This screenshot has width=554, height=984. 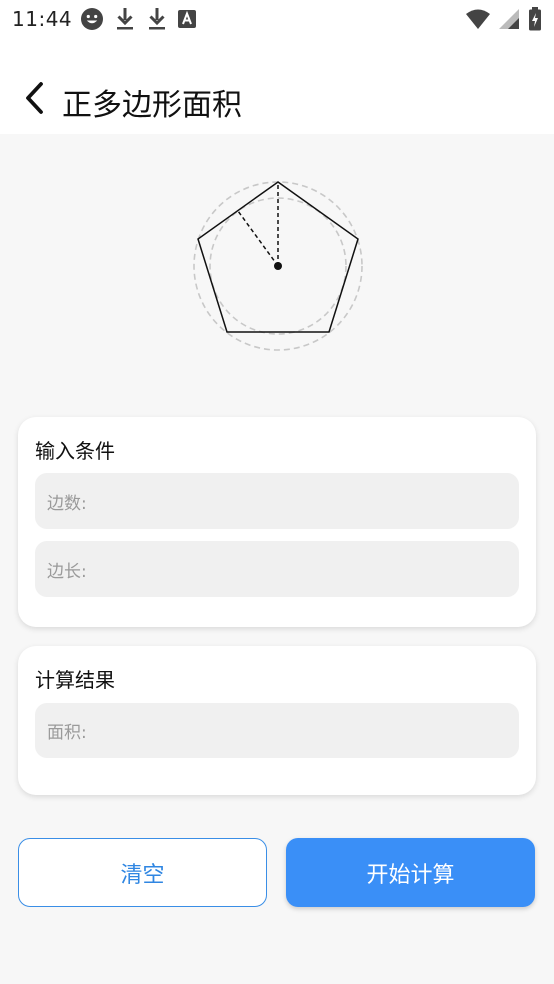 What do you see at coordinates (75, 680) in the screenshot?
I see `result-card-title: 计算结果` at bounding box center [75, 680].